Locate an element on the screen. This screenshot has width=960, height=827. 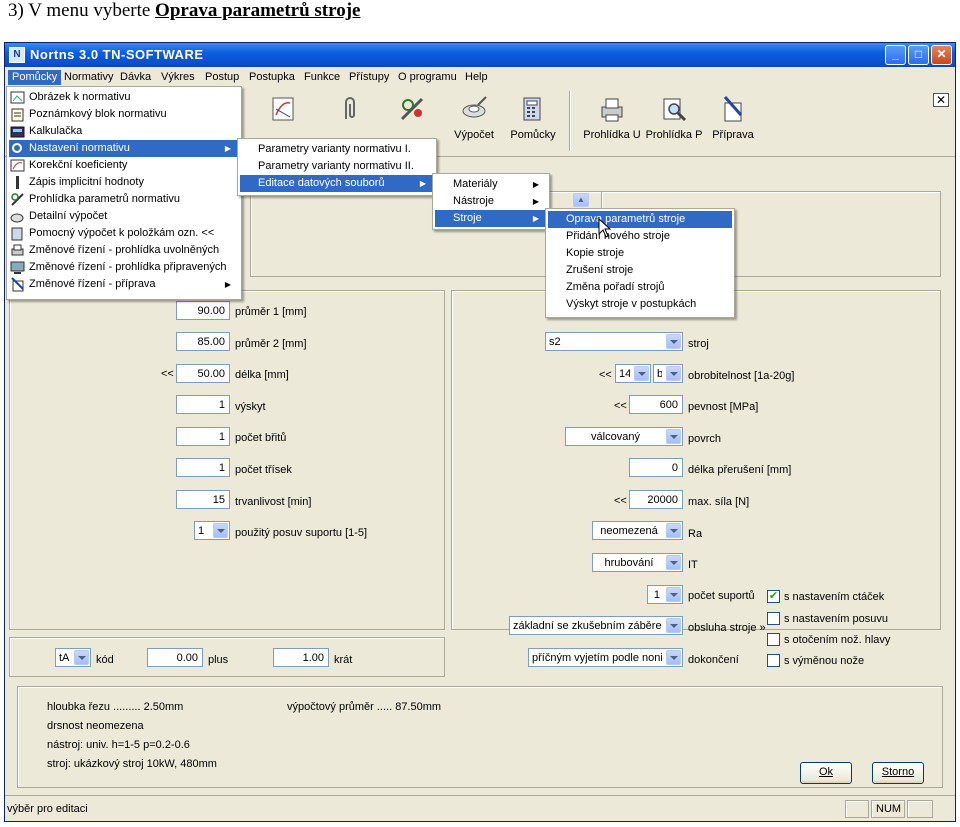
trisek-input: 1 is located at coordinates (203, 467).